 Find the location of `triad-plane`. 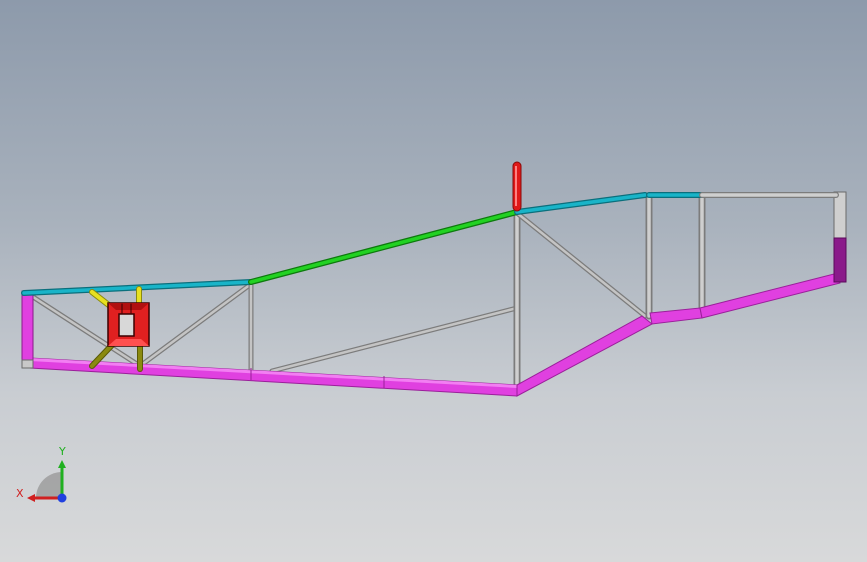

triad-plane is located at coordinates (49, 485).